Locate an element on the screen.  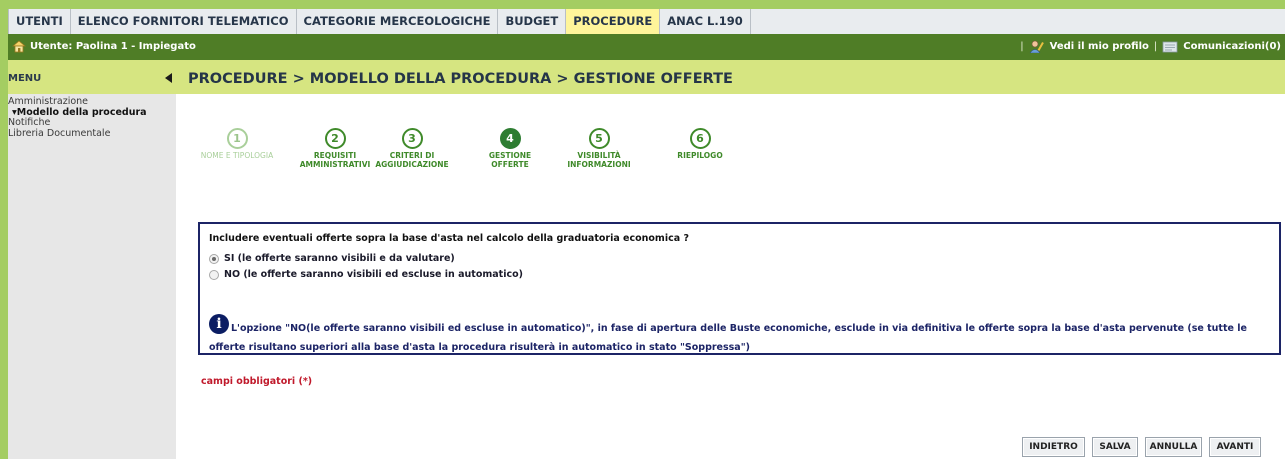
cancel-button: ANNULLA is located at coordinates (1173, 447).